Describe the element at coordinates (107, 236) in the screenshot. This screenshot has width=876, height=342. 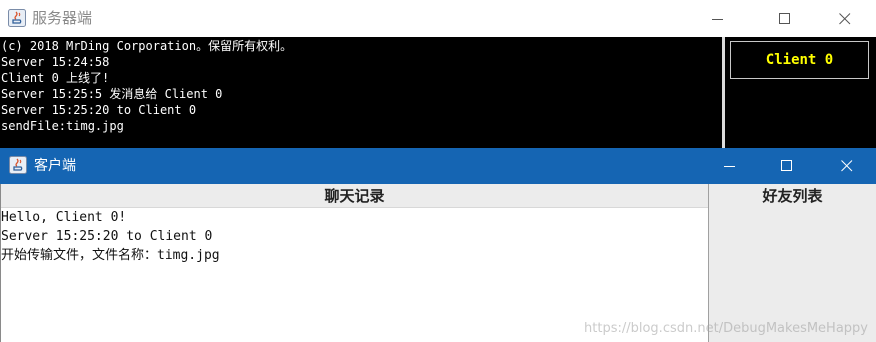
I see `chat-message: Server 15:25:20 to Client 0` at that location.